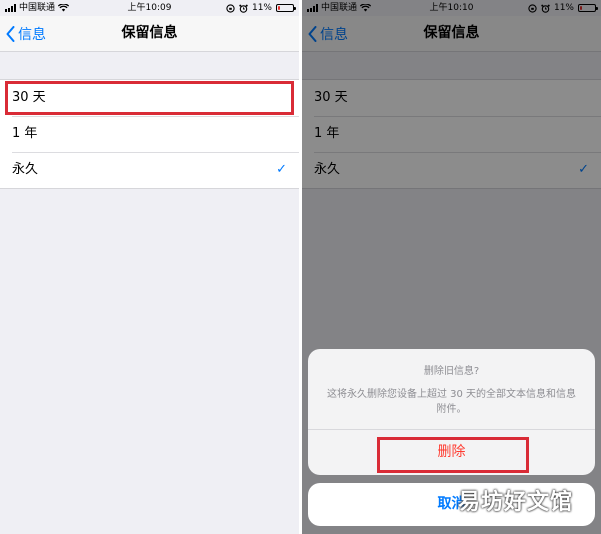 This screenshot has width=601, height=534. Describe the element at coordinates (281, 169) in the screenshot. I see `checkmark-icon: ✓` at that location.